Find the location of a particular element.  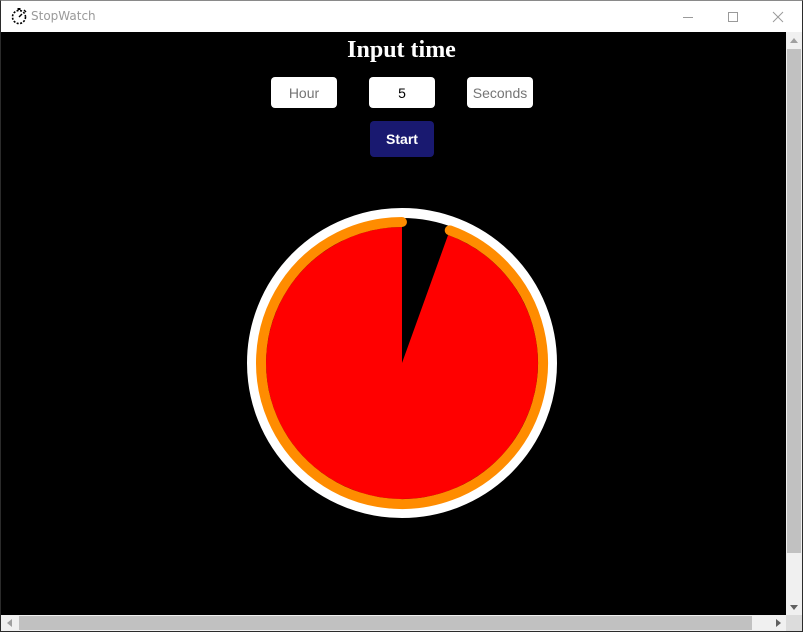

arrow-down-icon is located at coordinates (794, 607).